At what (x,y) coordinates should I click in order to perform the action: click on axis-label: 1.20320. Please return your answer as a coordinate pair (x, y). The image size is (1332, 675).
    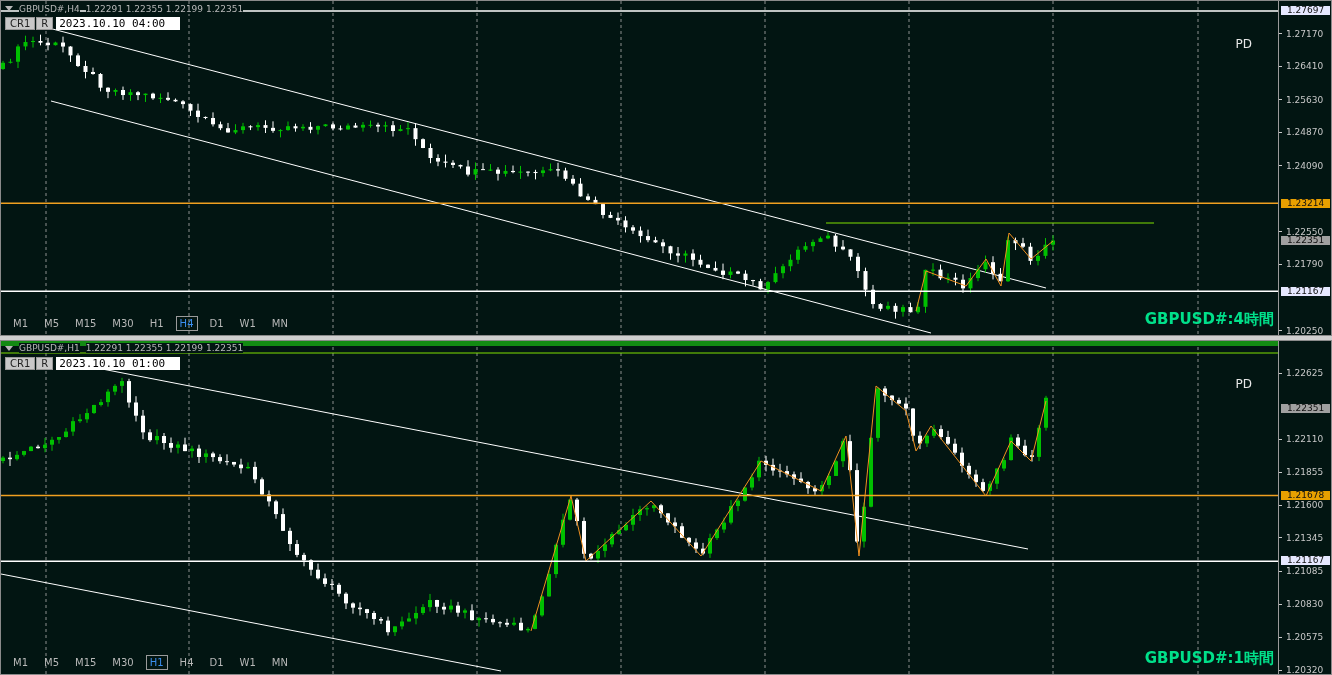
    Looking at the image, I should click on (1305, 670).